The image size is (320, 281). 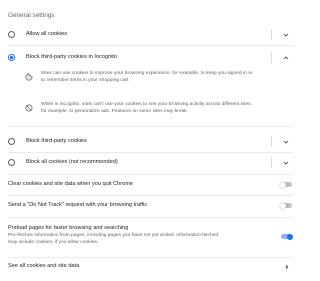 I want to click on option-block-all-label: Block all cookies (not recommended), so click(x=72, y=162).